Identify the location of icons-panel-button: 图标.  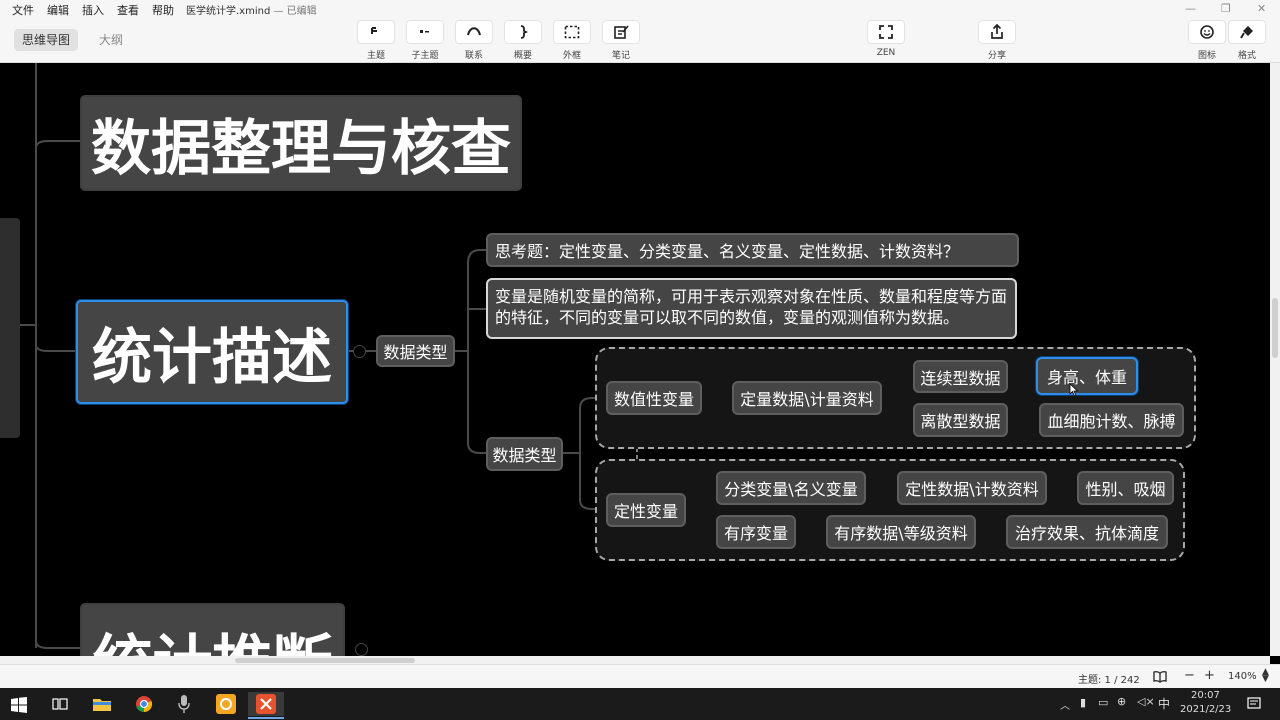
(1207, 40).